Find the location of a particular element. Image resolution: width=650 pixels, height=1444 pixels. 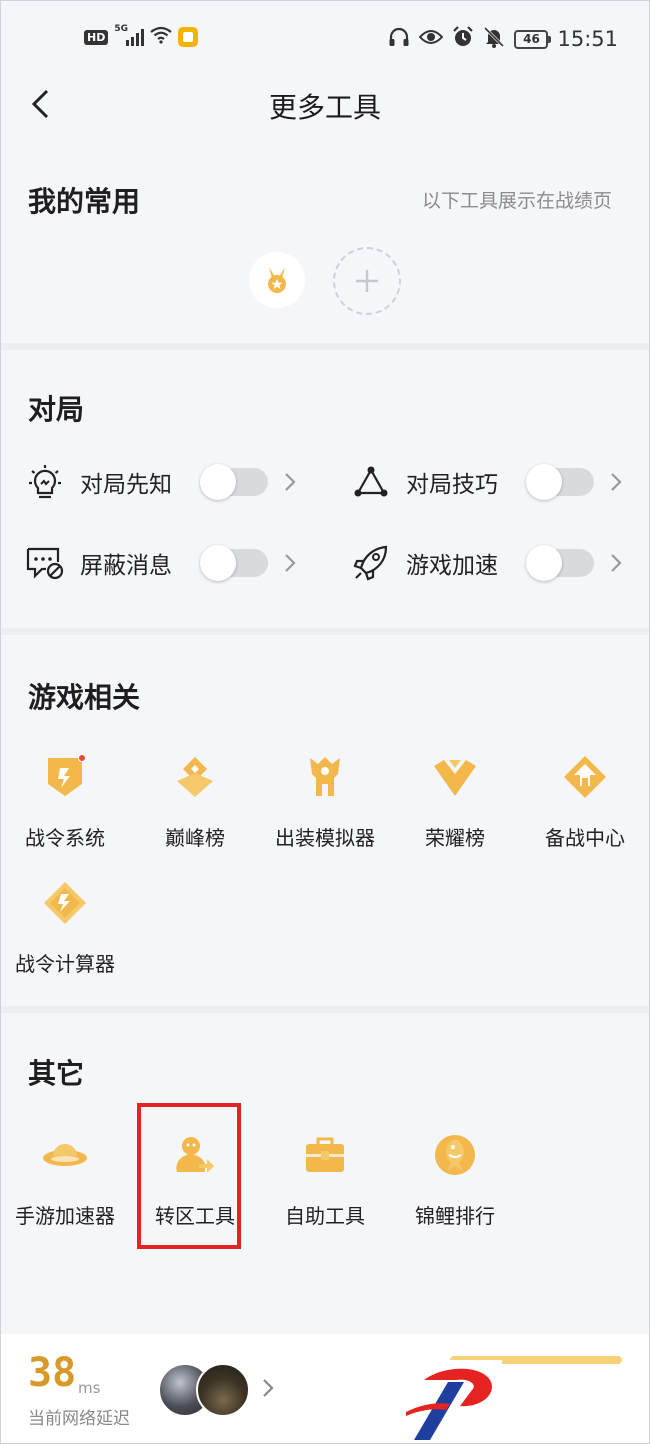

transfer-user-icon is located at coordinates (195, 1155).